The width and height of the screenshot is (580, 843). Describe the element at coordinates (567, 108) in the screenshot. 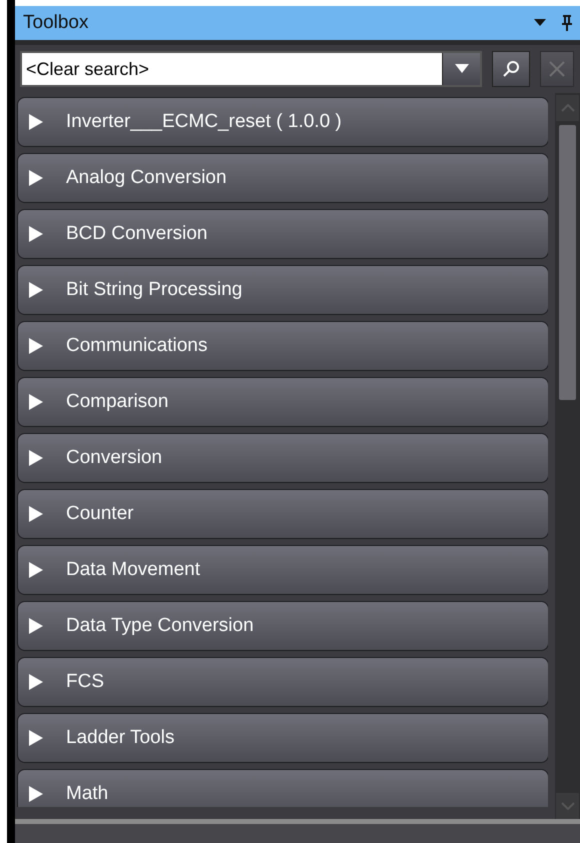

I see `chevron-up-icon` at that location.